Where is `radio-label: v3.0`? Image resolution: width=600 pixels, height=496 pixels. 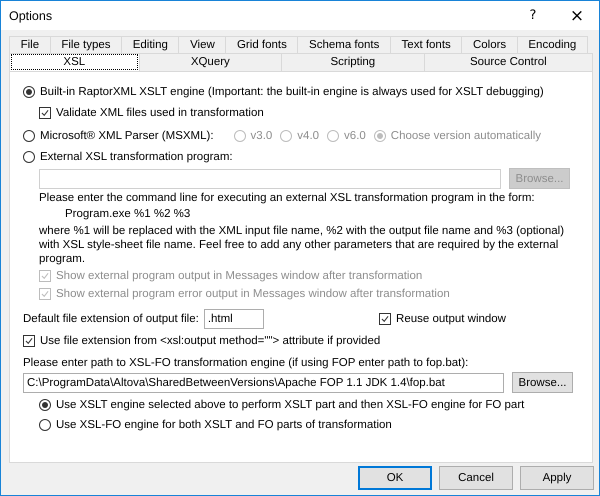 radio-label: v3.0 is located at coordinates (261, 136).